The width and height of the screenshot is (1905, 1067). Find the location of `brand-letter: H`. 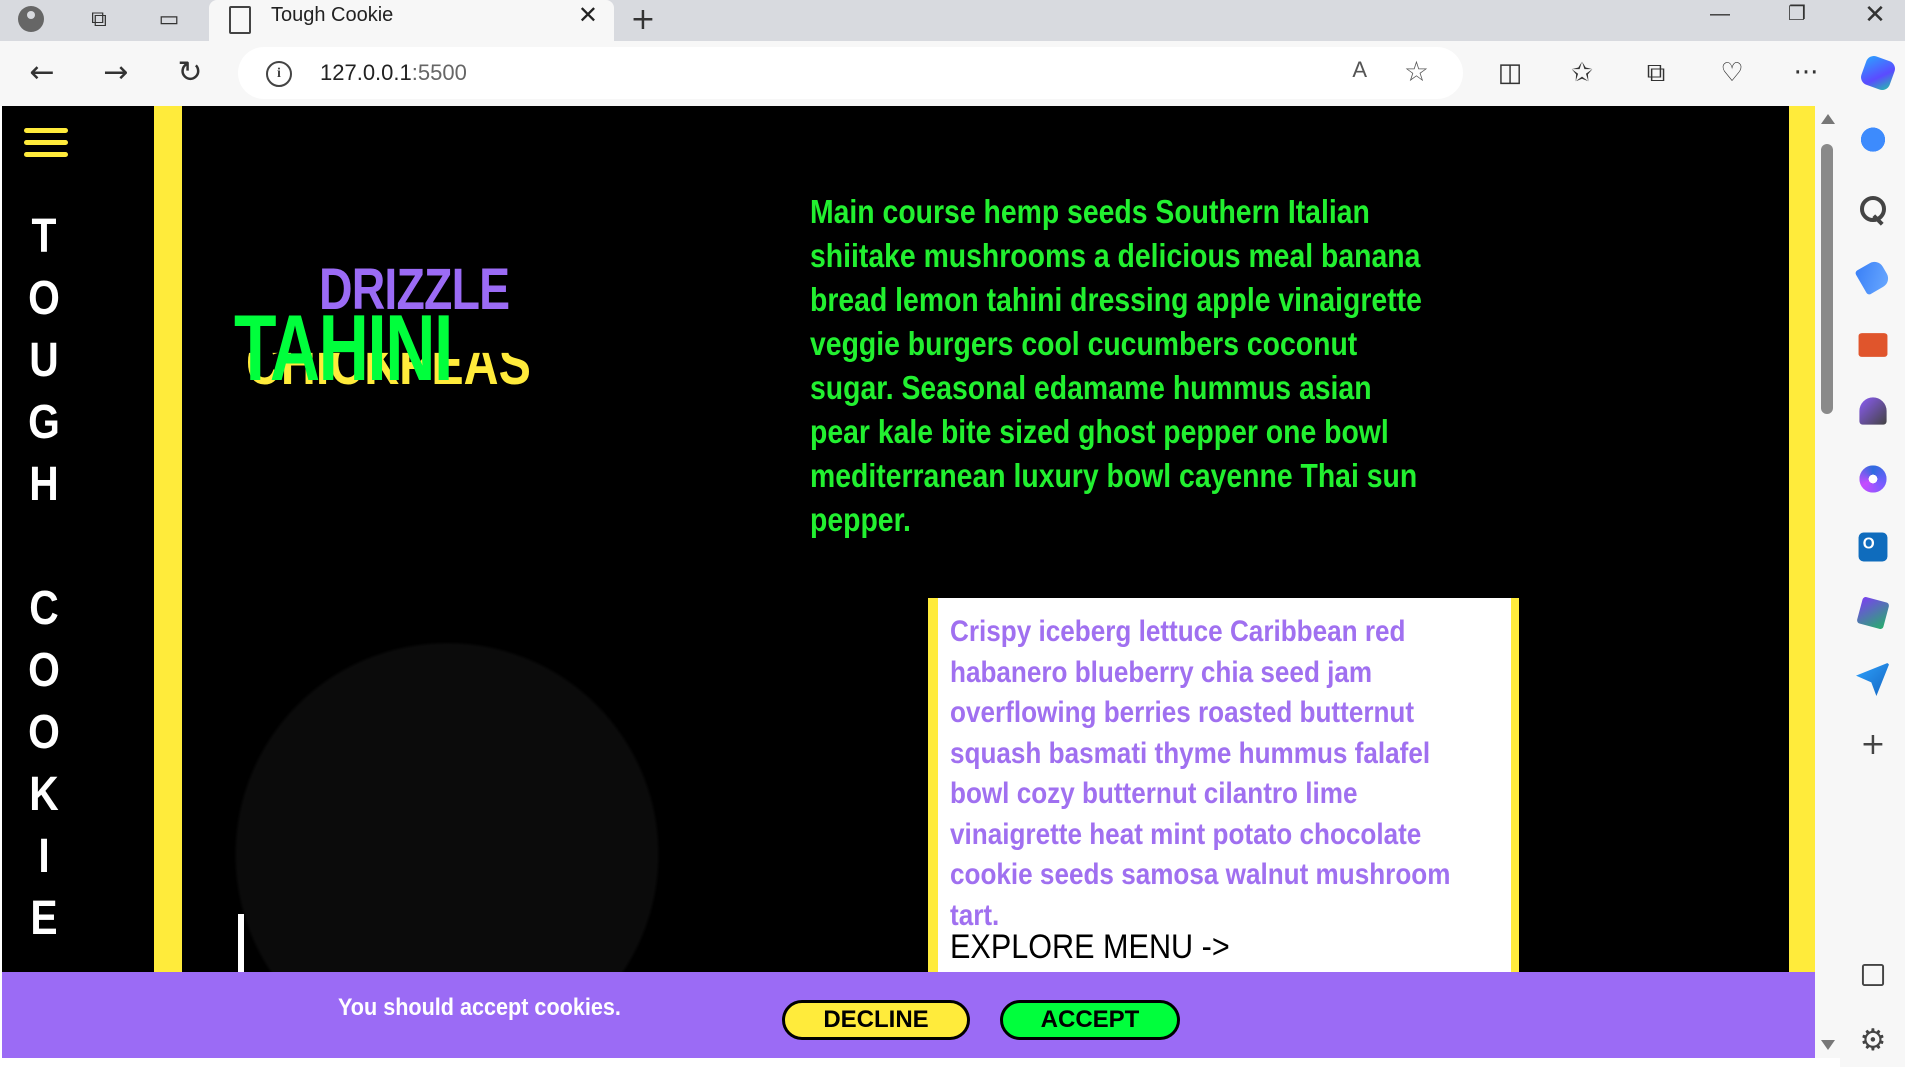

brand-letter: H is located at coordinates (44, 484).